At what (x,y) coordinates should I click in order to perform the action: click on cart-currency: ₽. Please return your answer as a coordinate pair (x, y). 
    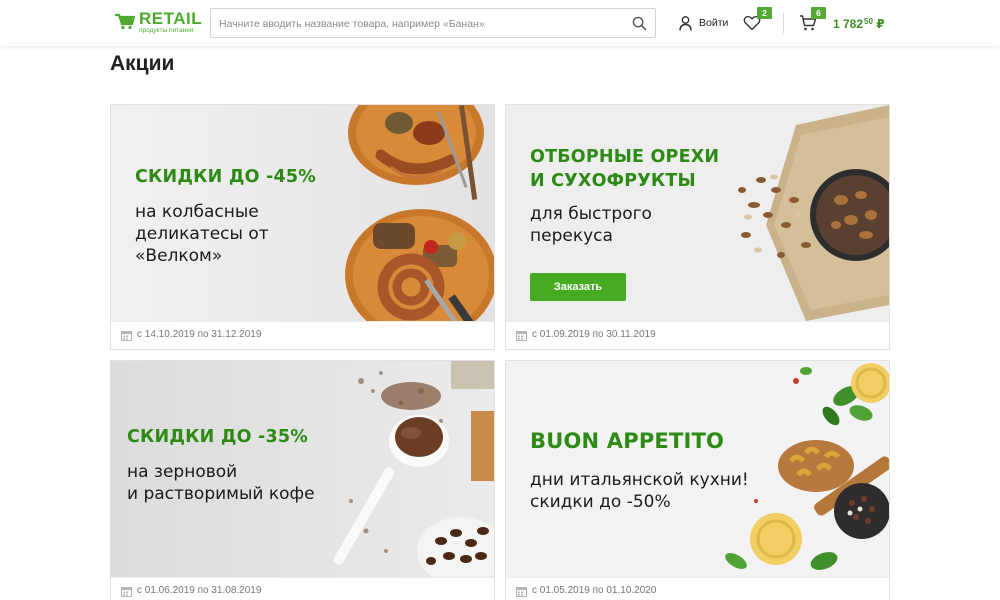
    Looking at the image, I should click on (880, 24).